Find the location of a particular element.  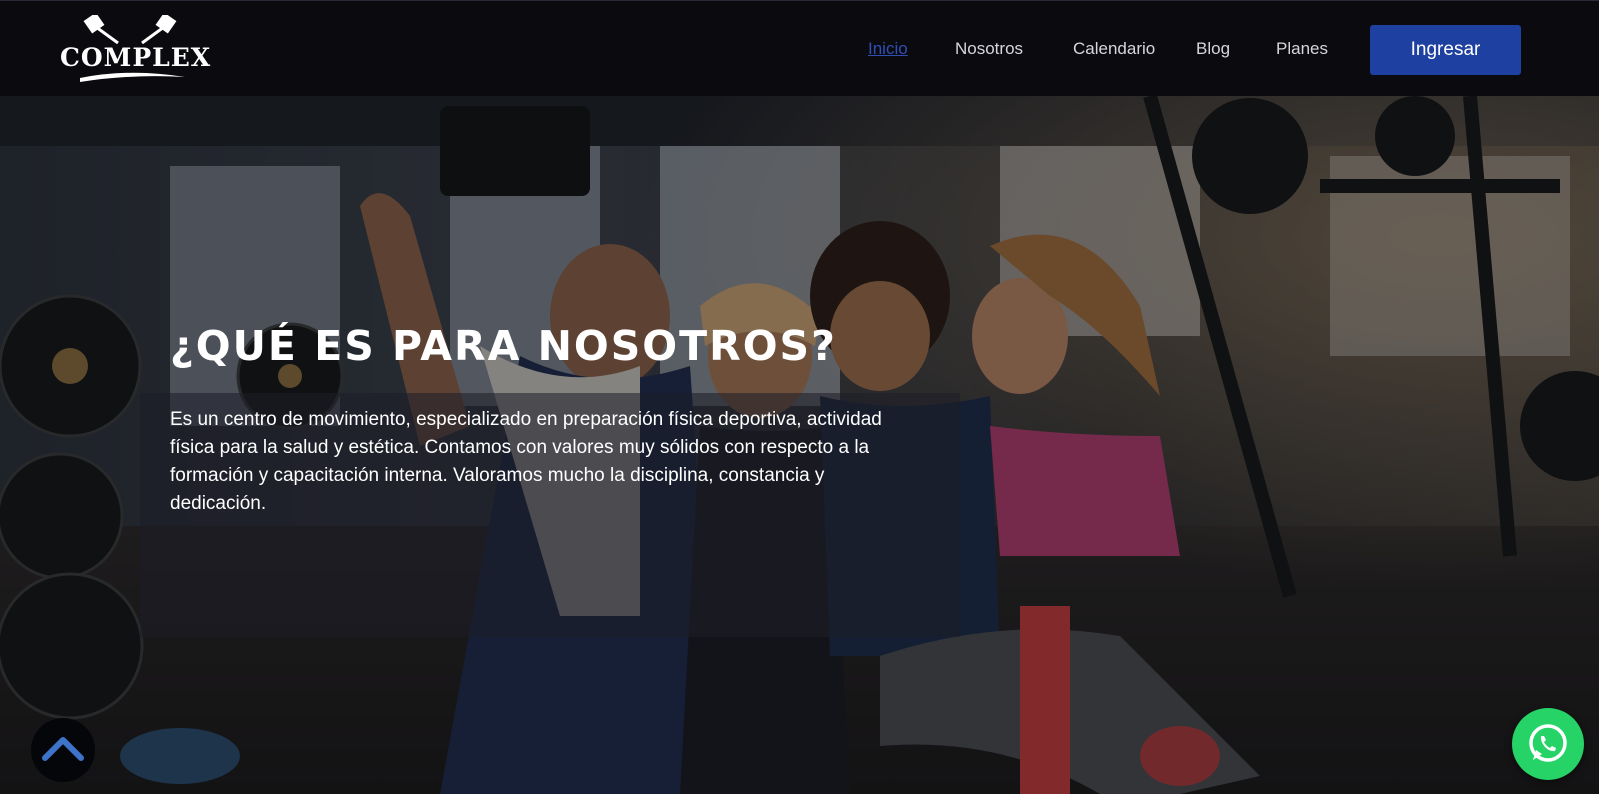

hero-title: ¿QUÉ ES PARA NOSOTROS? is located at coordinates (503, 346).